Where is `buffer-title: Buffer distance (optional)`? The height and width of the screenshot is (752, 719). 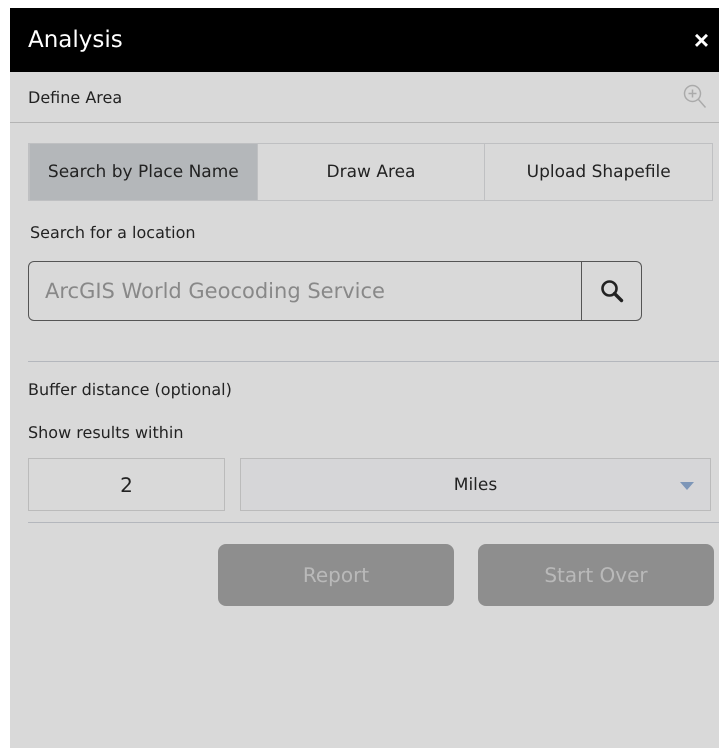
buffer-title: Buffer distance (optional) is located at coordinates (130, 389).